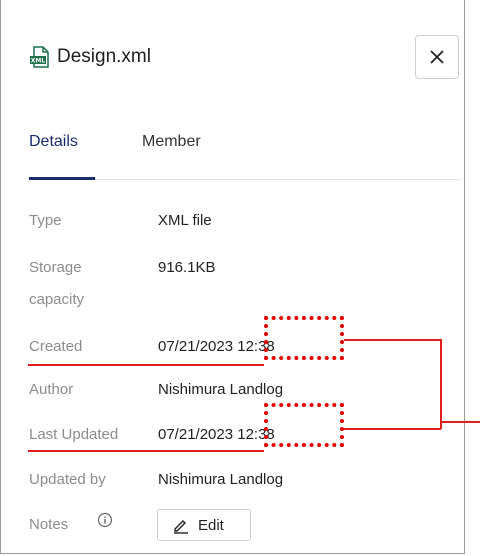 Image resolution: width=480 pixels, height=556 pixels. Describe the element at coordinates (62, 178) in the screenshot. I see `active-tab-indicator` at that location.